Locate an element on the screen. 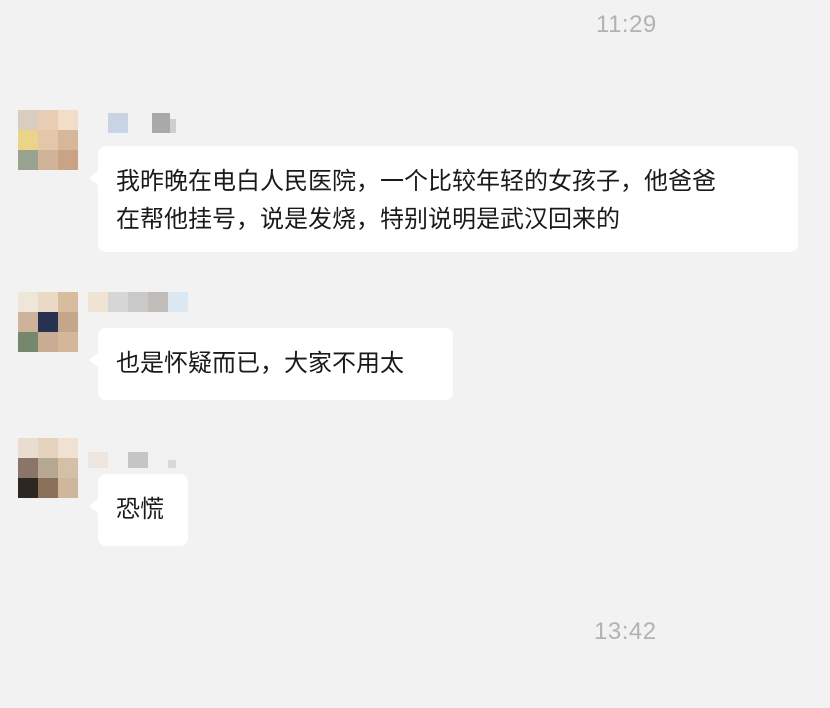 The width and height of the screenshot is (830, 708). message-text: 在帮他挂号，说是发烧，特别说明是武汉回来的 is located at coordinates (368, 219).